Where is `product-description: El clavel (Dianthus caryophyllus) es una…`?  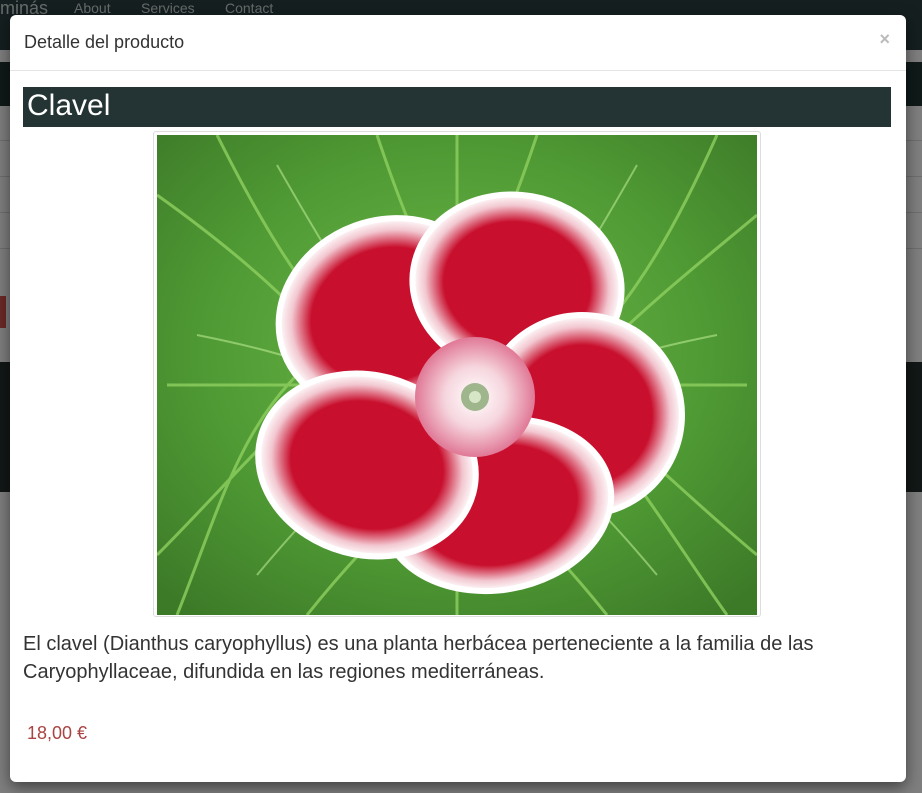 product-description: El clavel (Dianthus caryophyllus) es una… is located at coordinates (418, 658).